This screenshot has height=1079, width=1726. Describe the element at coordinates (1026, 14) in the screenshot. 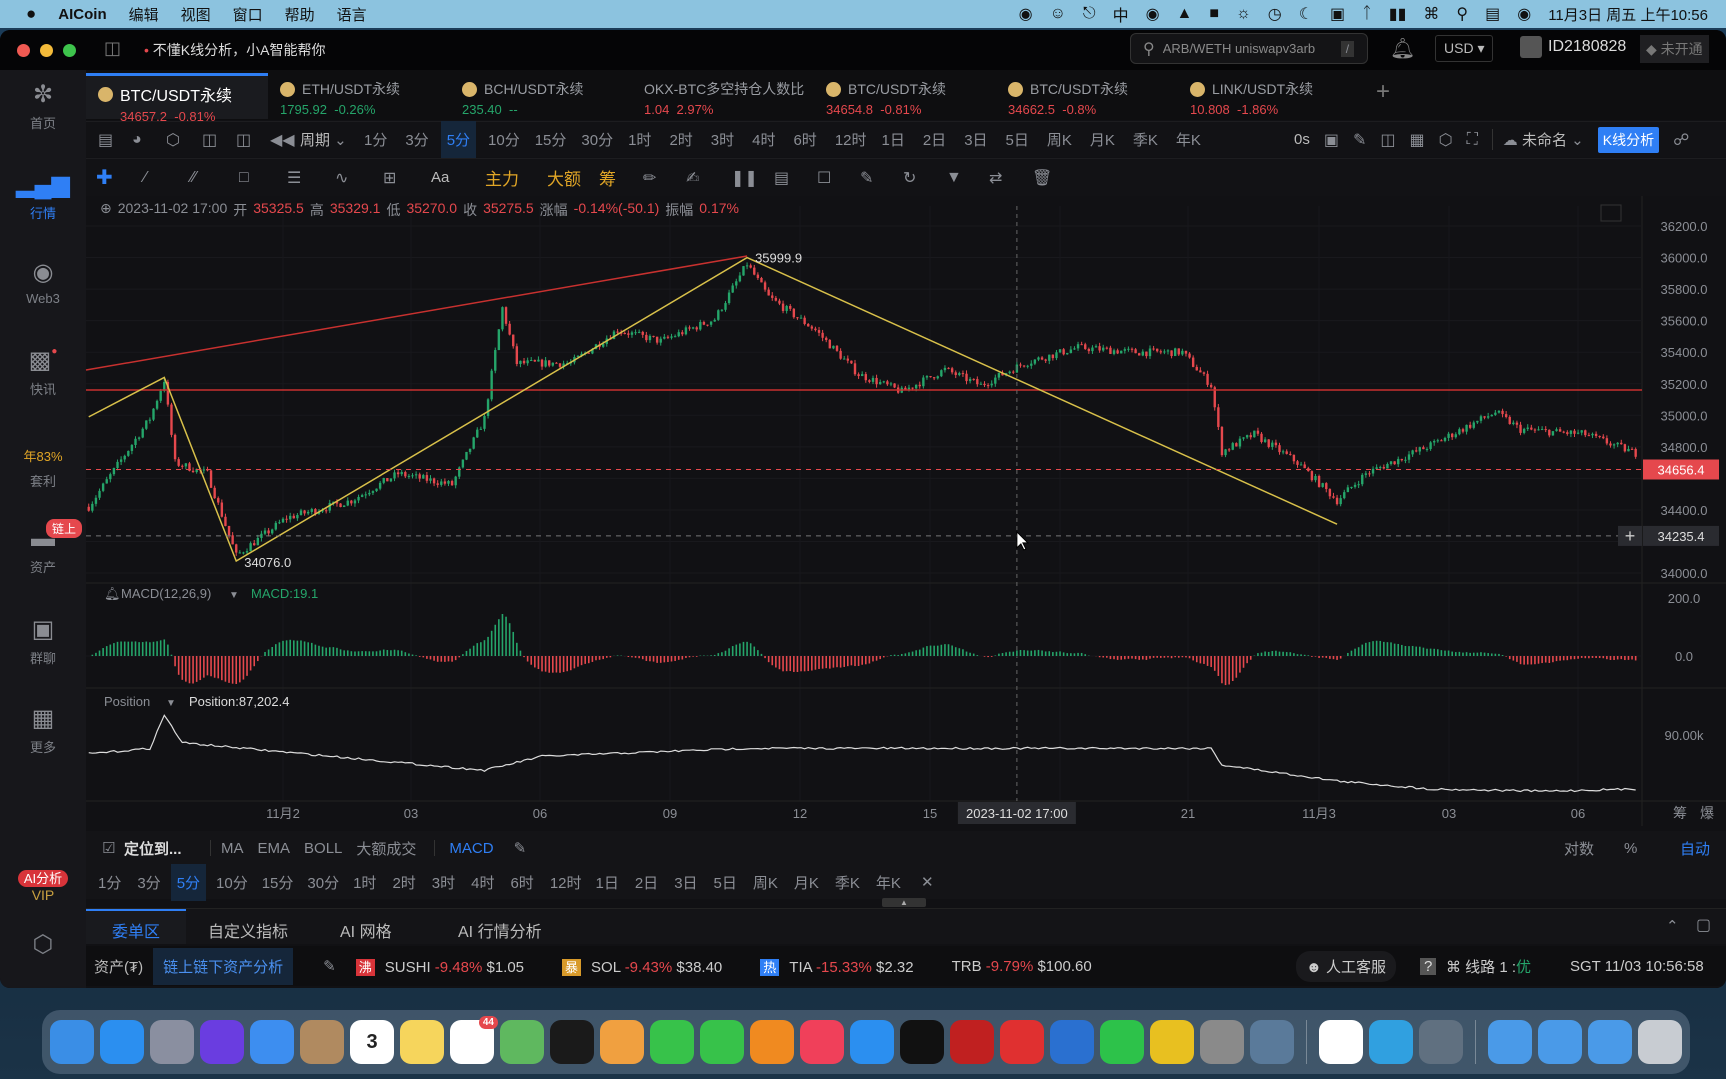

I see `record-icon: ◉` at that location.